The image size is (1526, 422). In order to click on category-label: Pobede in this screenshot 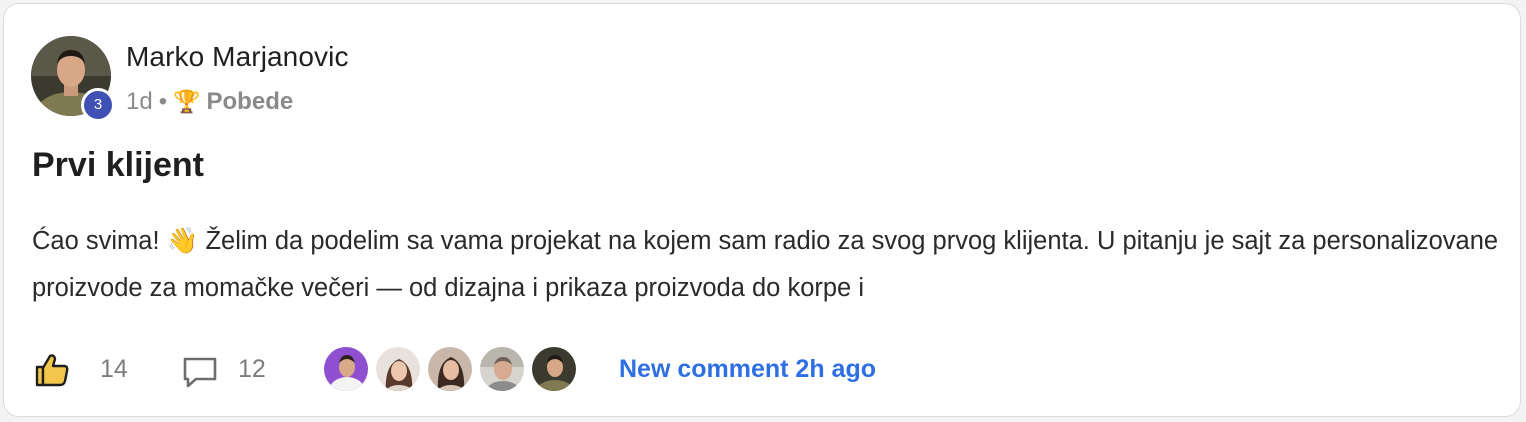, I will do `click(250, 102)`.